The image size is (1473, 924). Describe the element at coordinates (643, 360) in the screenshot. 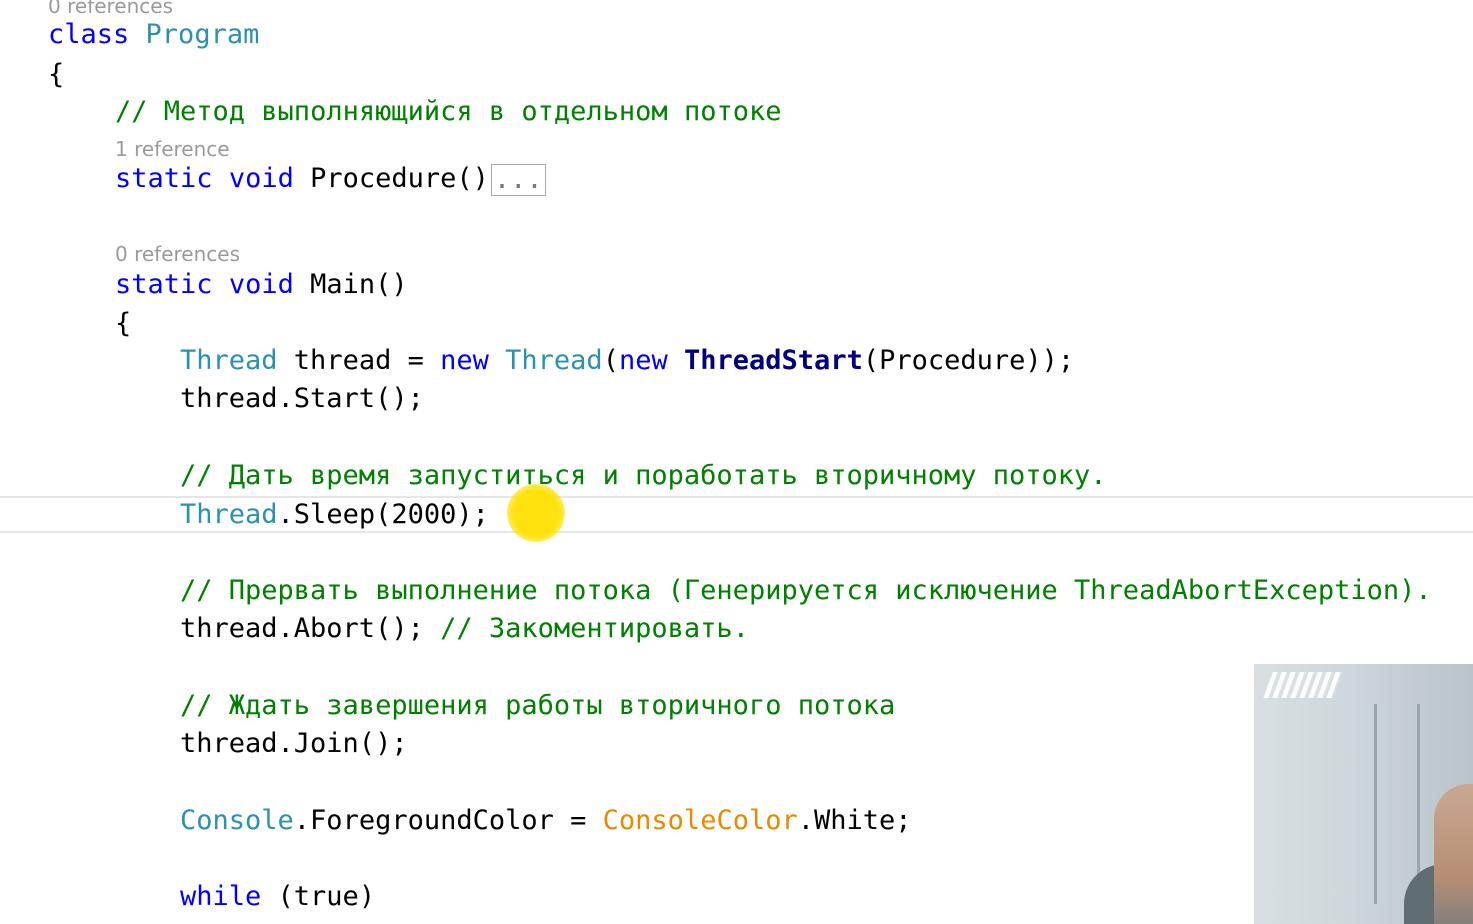

I see `keyword-new-2: new` at that location.